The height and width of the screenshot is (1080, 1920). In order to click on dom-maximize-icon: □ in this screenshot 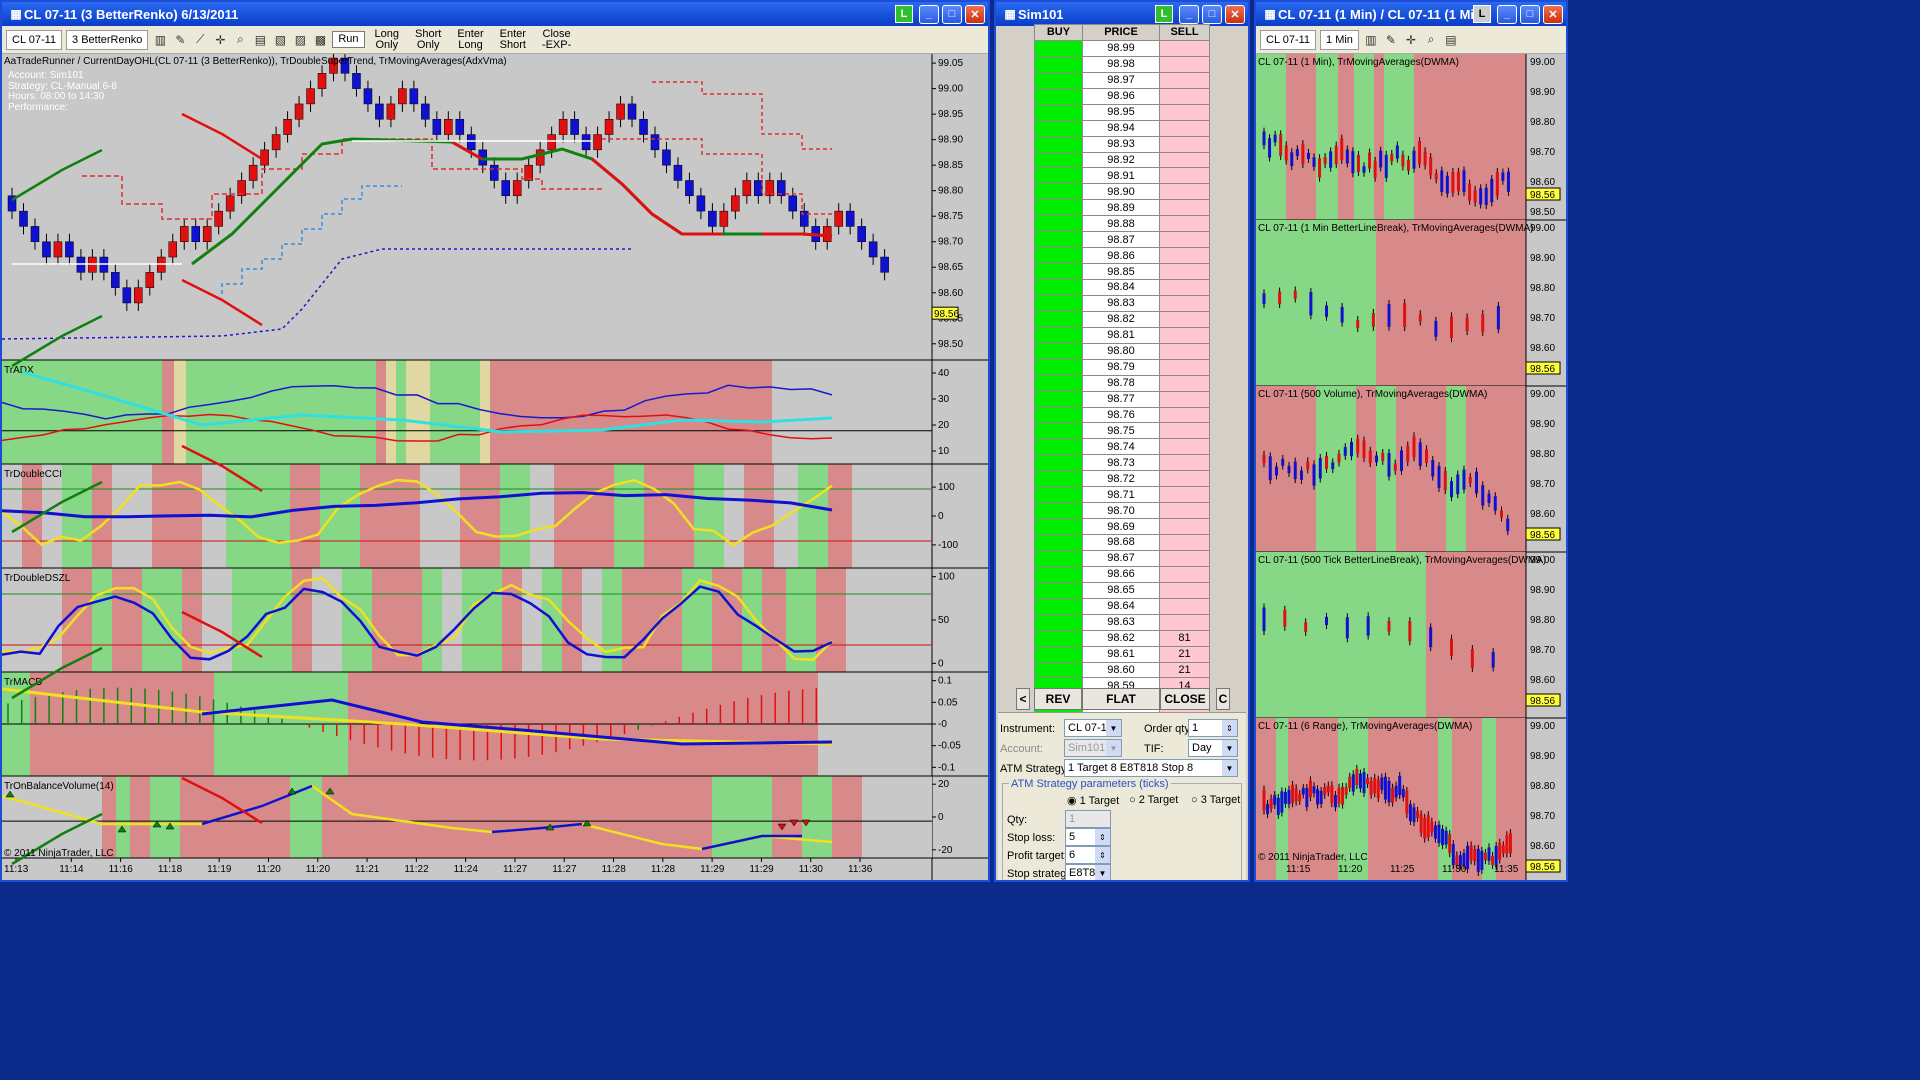, I will do `click(1212, 14)`.